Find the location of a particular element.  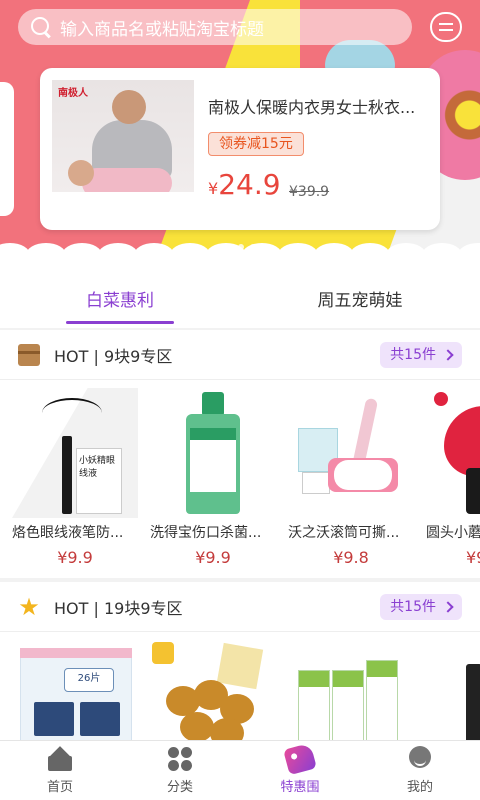

nav-profile: 我的 is located at coordinates (420, 770).